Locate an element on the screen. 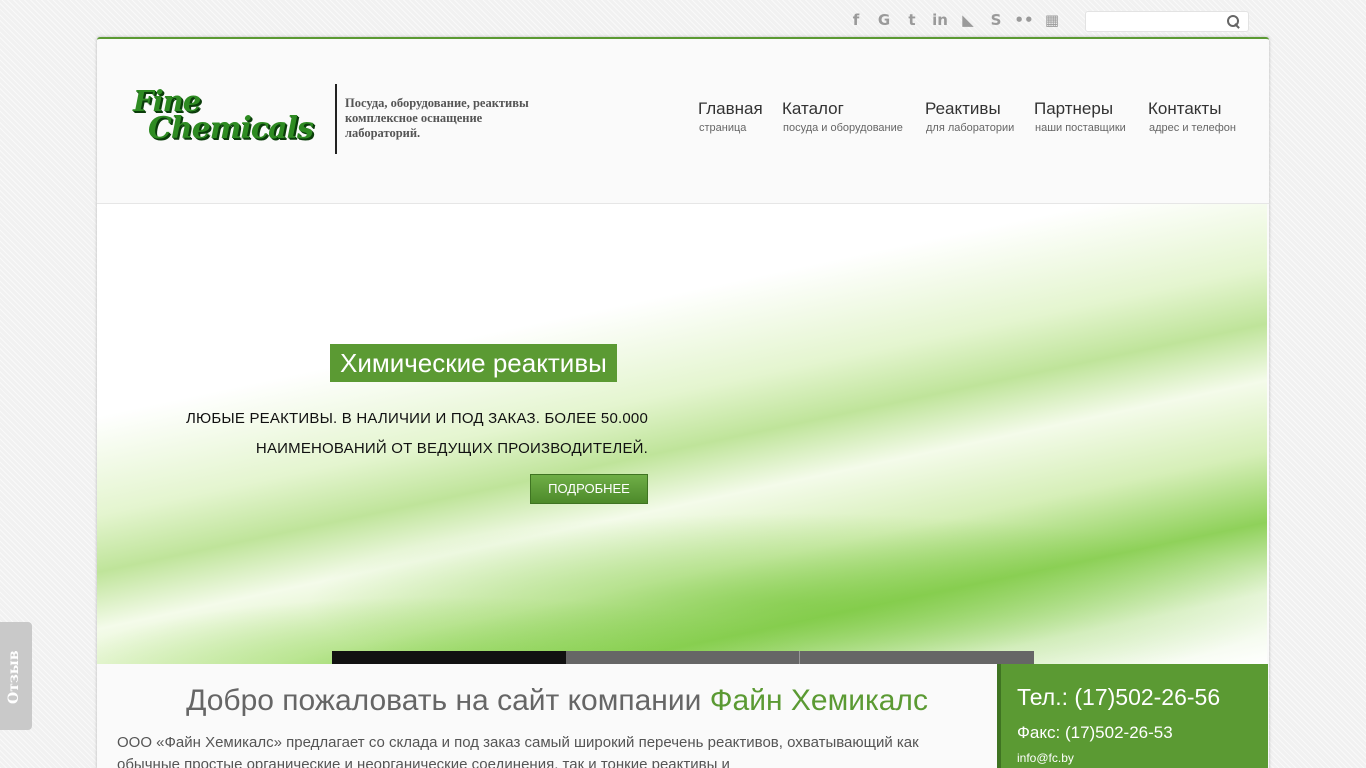 The width and height of the screenshot is (1366, 768). nav-item-catalog: Каталог посуда и оборудование is located at coordinates (842, 116).